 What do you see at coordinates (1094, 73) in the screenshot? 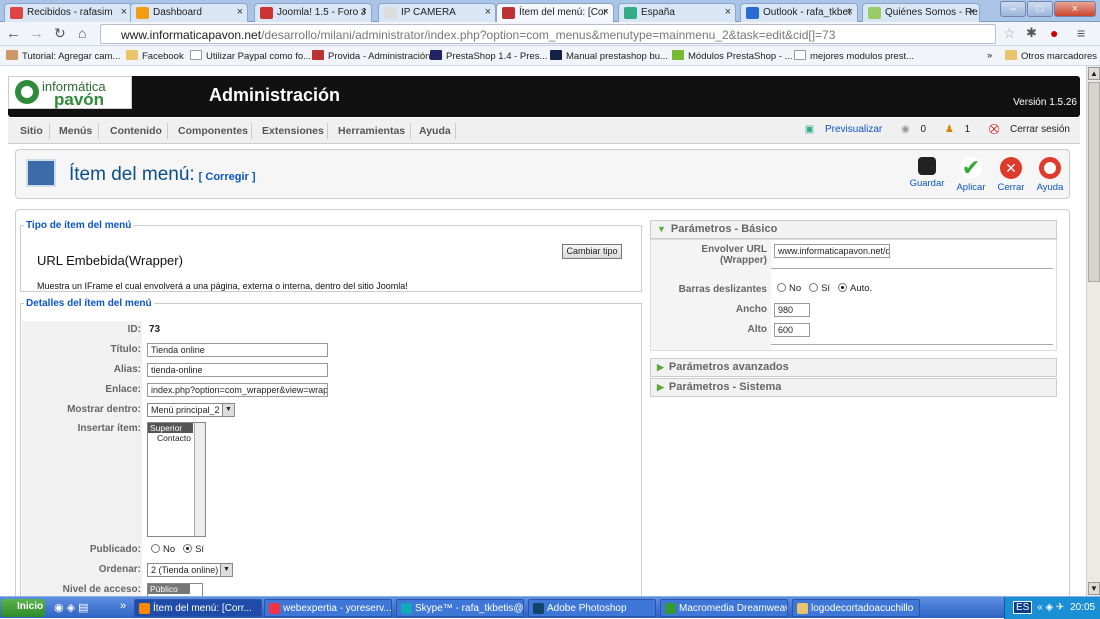
I see `scroll-up-icon: ▲` at bounding box center [1094, 73].